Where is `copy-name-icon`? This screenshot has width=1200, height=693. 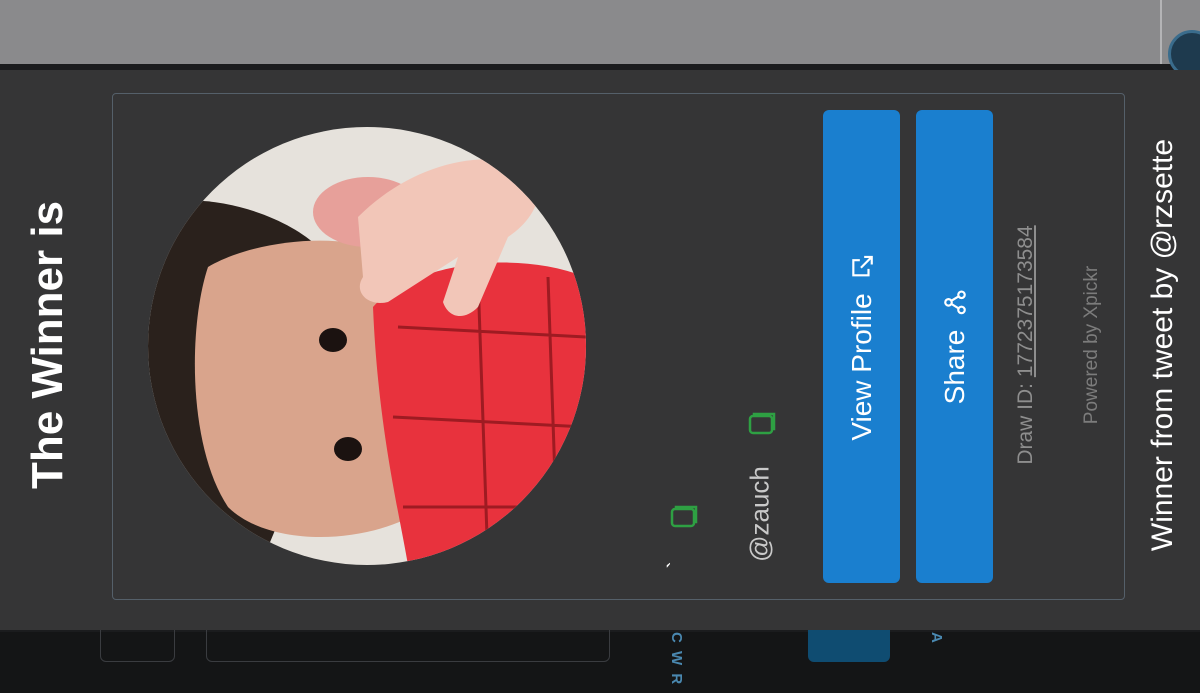
copy-name-icon is located at coordinates (684, 519).